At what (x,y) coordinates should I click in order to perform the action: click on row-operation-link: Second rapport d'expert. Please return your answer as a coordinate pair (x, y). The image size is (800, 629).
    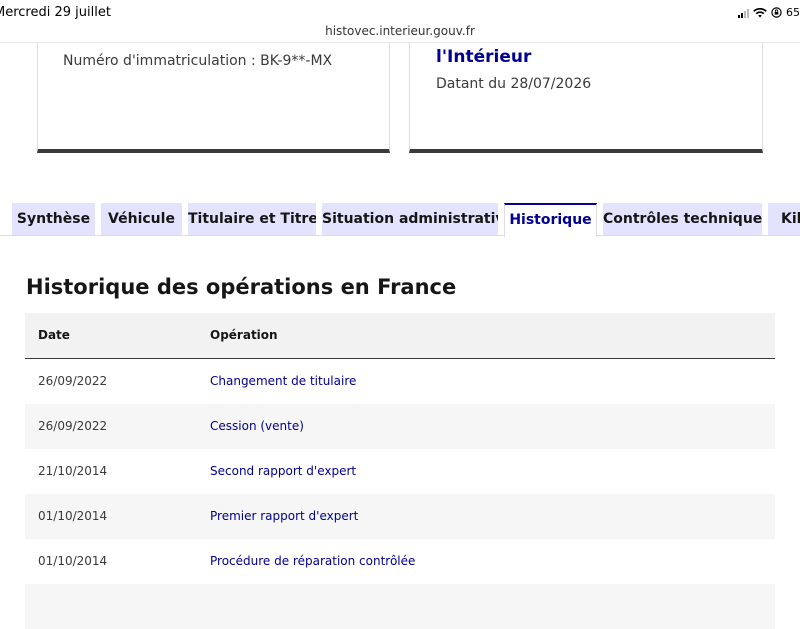
    Looking at the image, I should click on (283, 471).